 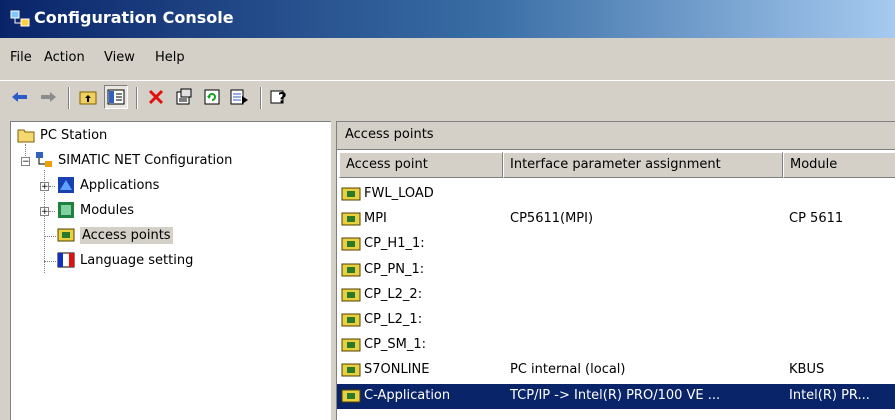 What do you see at coordinates (26, 136) in the screenshot?
I see `folder-icon` at bounding box center [26, 136].